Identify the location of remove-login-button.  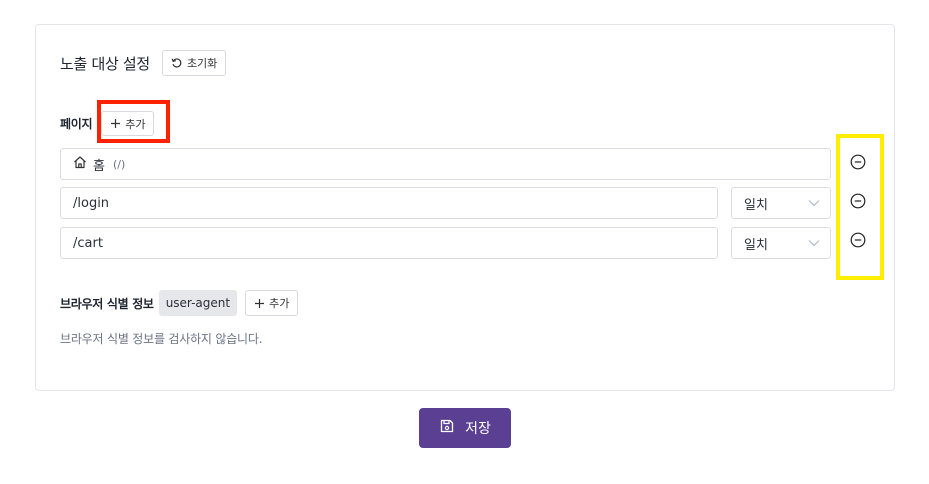
(858, 203).